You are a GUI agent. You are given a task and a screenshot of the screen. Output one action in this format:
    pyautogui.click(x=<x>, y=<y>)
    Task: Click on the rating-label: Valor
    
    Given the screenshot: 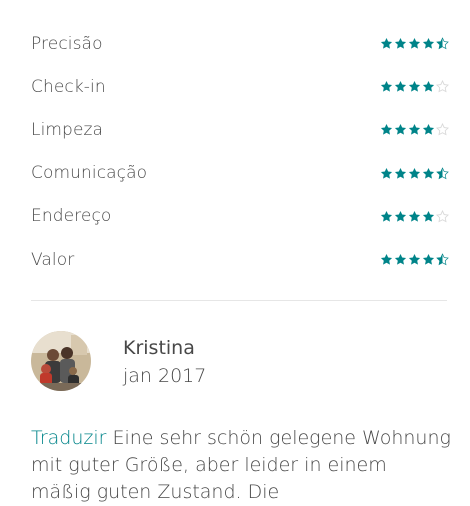 What is the action you would take?
    pyautogui.click(x=53, y=259)
    